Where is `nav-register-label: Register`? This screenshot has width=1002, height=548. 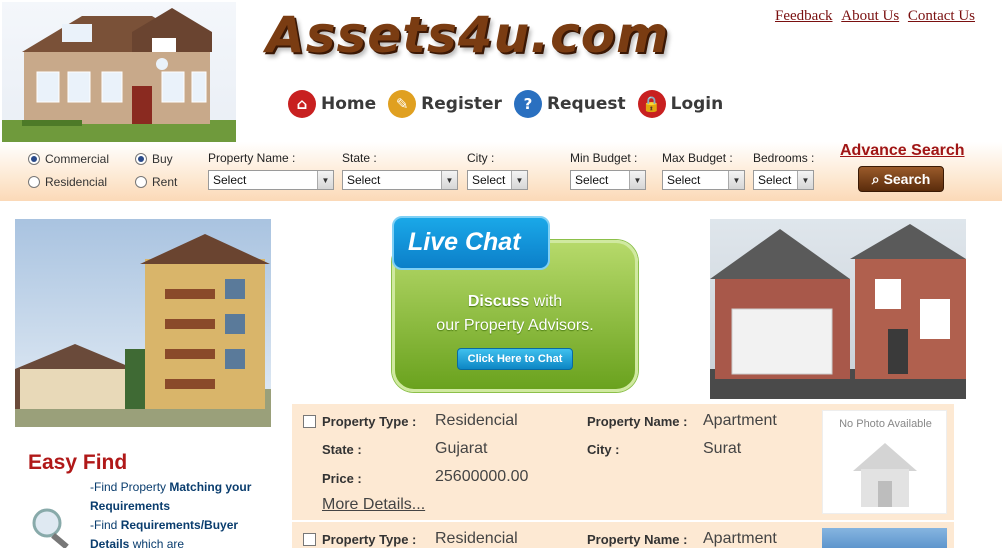 nav-register-label: Register is located at coordinates (461, 104).